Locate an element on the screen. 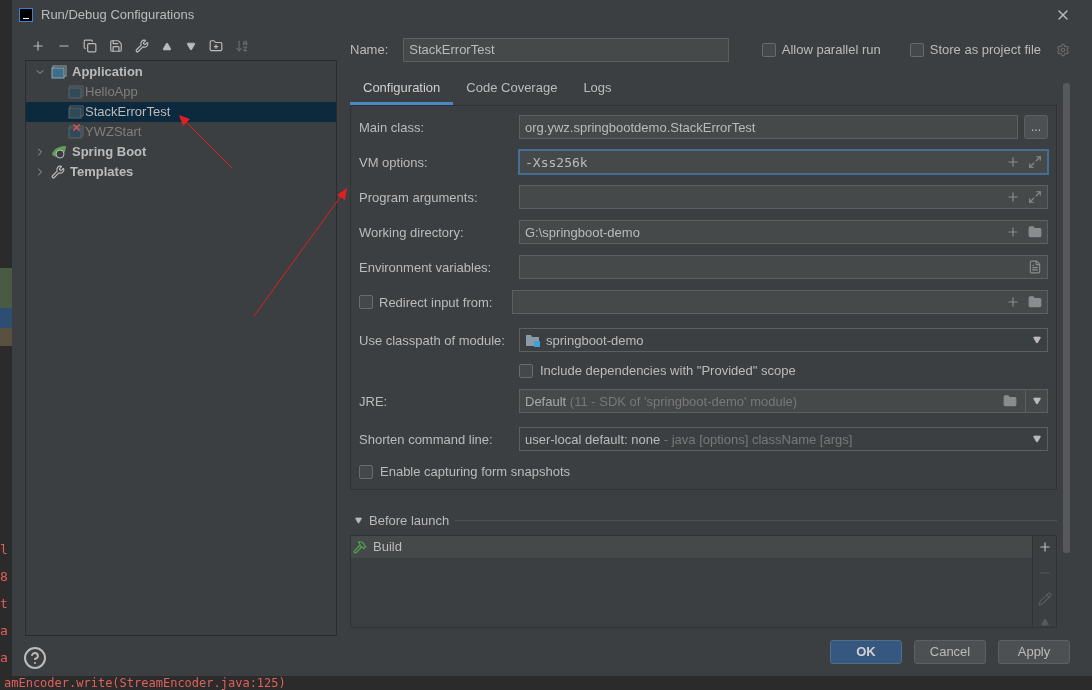 Image resolution: width=1092 pixels, height=690 pixels. help-icon is located at coordinates (35, 658).